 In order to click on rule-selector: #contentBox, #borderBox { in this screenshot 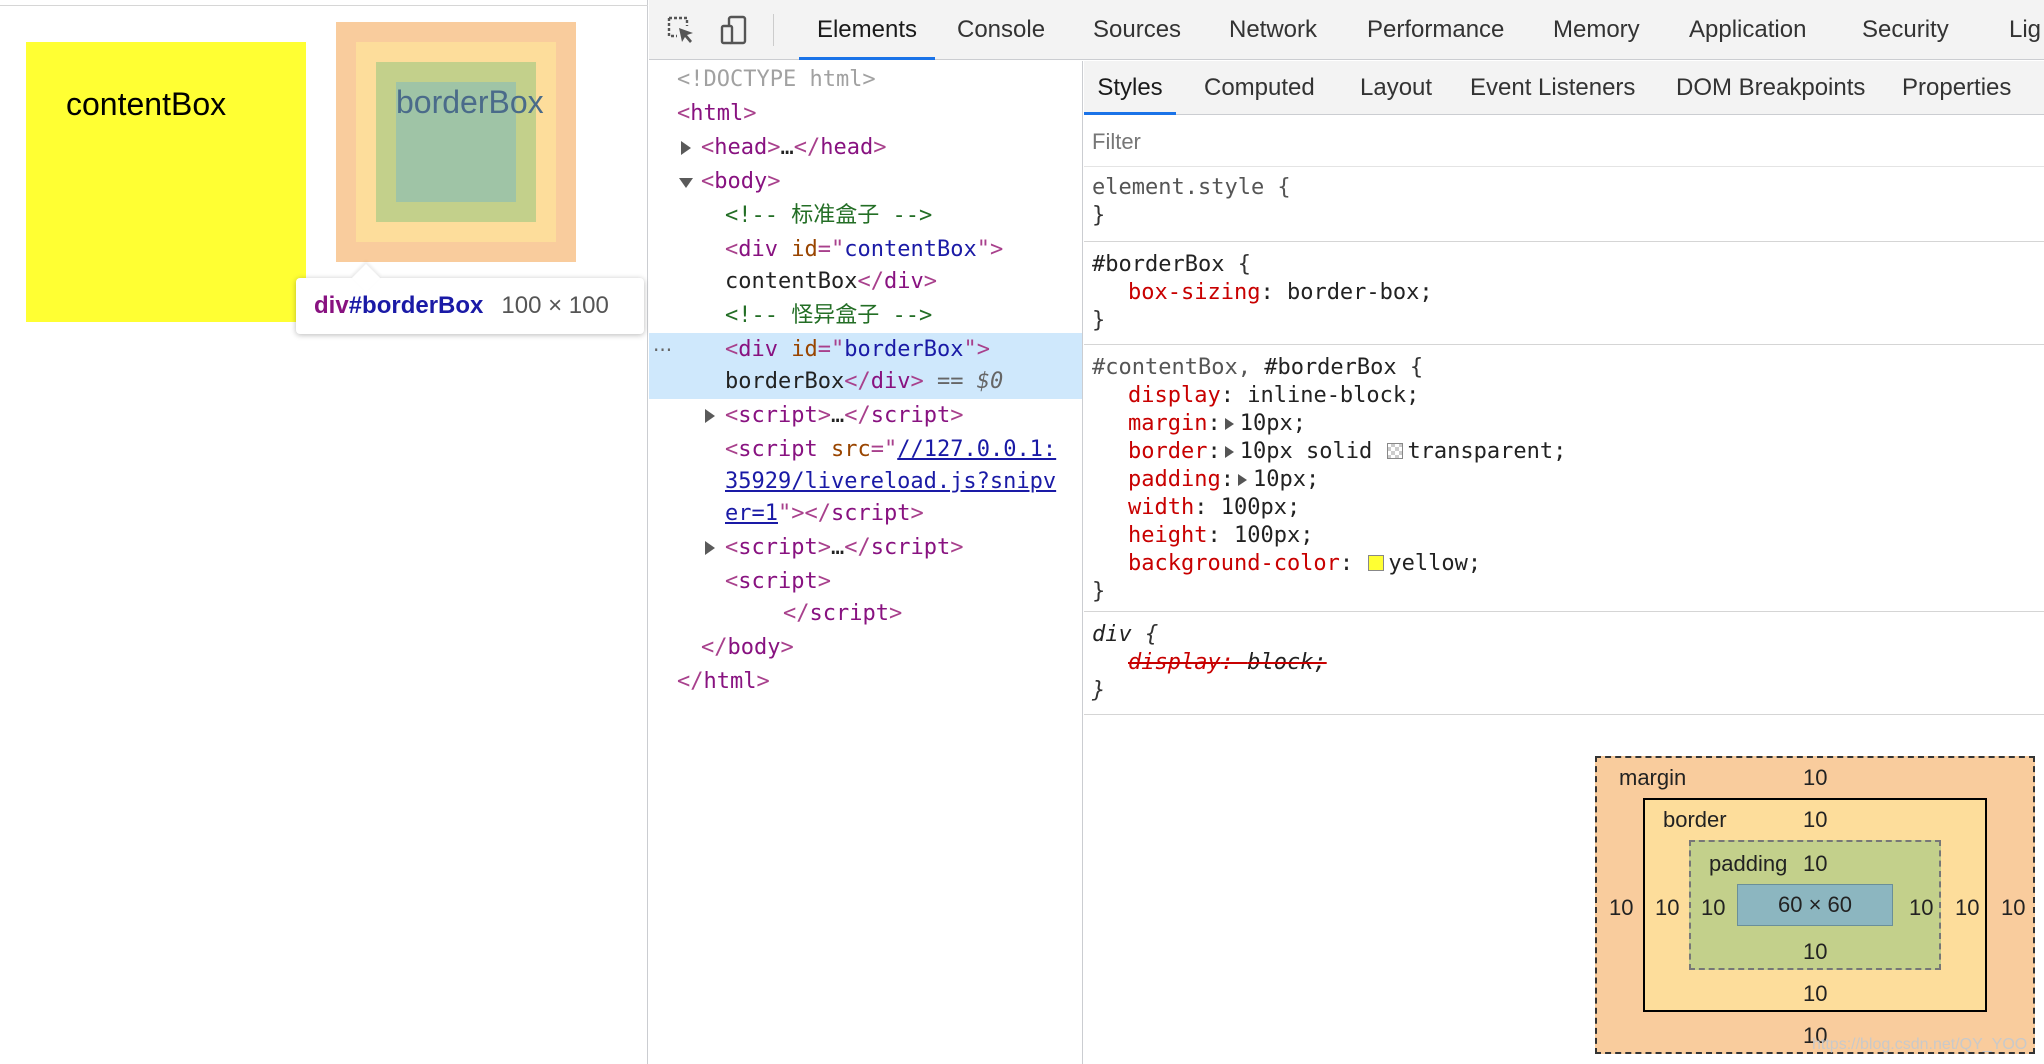, I will do `click(1257, 368)`.